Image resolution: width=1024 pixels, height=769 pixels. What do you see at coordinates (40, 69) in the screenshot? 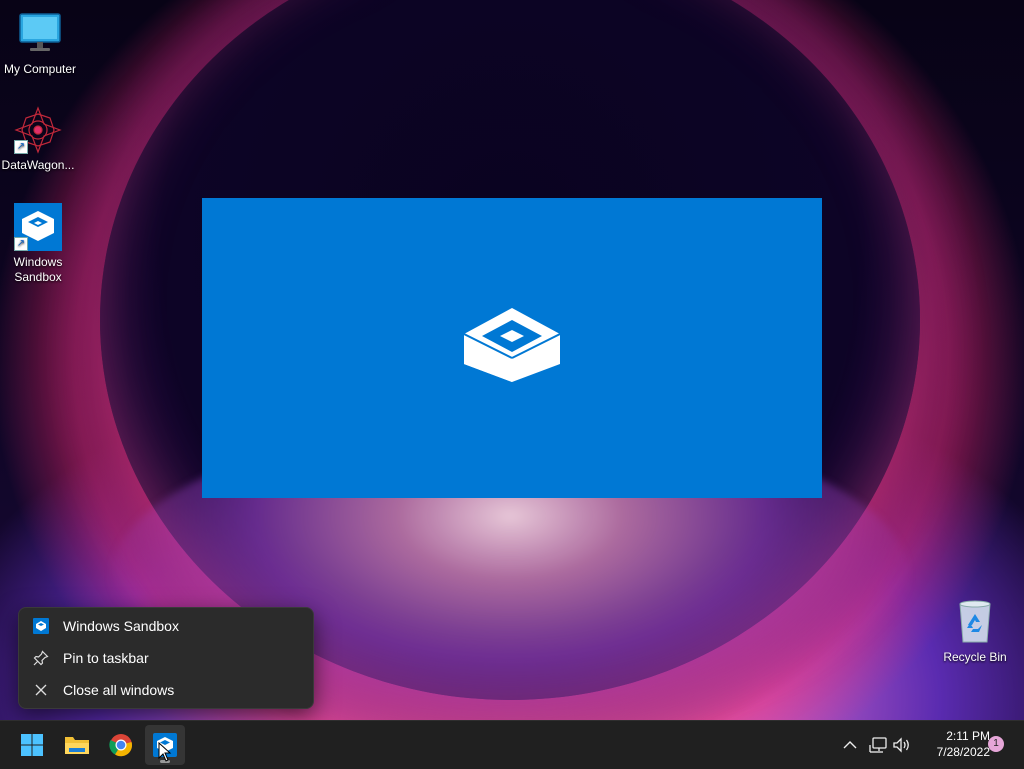
I see `desktop-icon-label: My Computer` at bounding box center [40, 69].